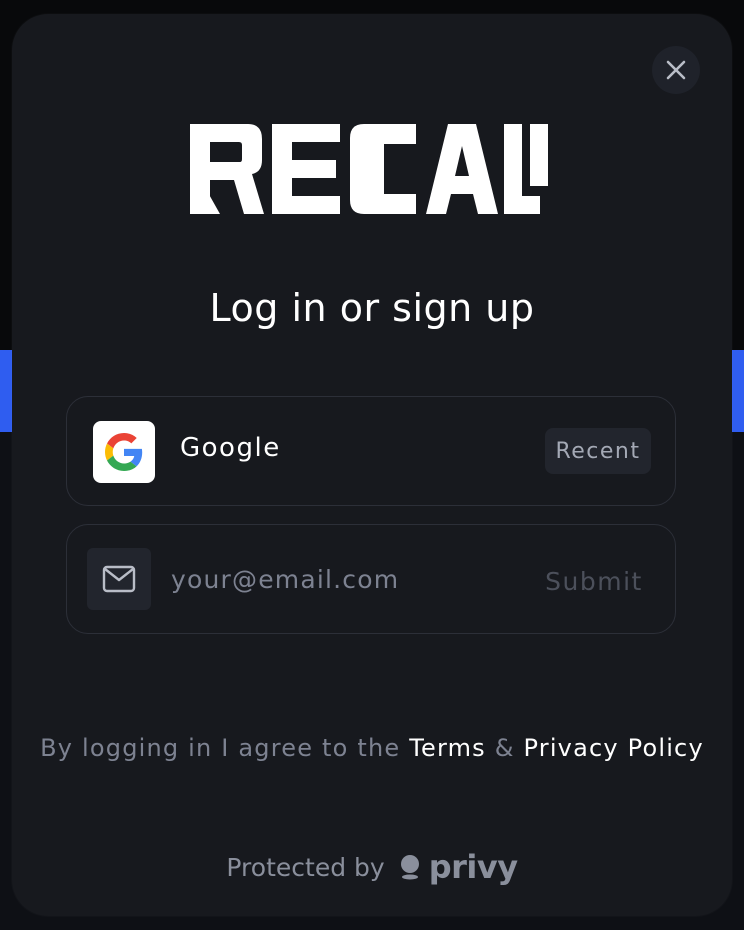 This screenshot has width=744, height=930. I want to click on submit-button: Submit, so click(594, 581).